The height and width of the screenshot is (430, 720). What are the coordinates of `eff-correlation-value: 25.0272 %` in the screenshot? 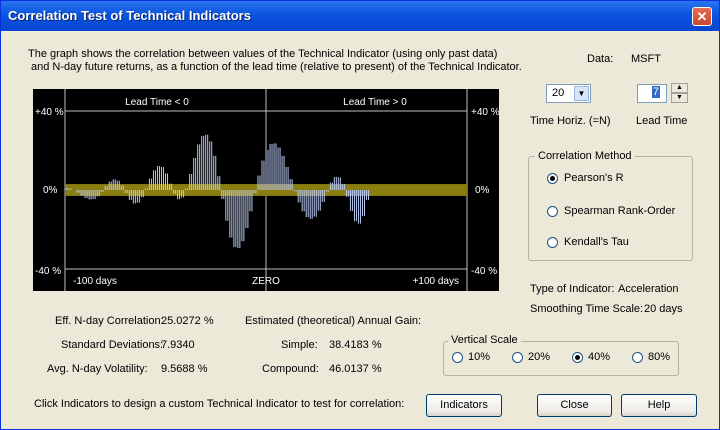 It's located at (187, 321).